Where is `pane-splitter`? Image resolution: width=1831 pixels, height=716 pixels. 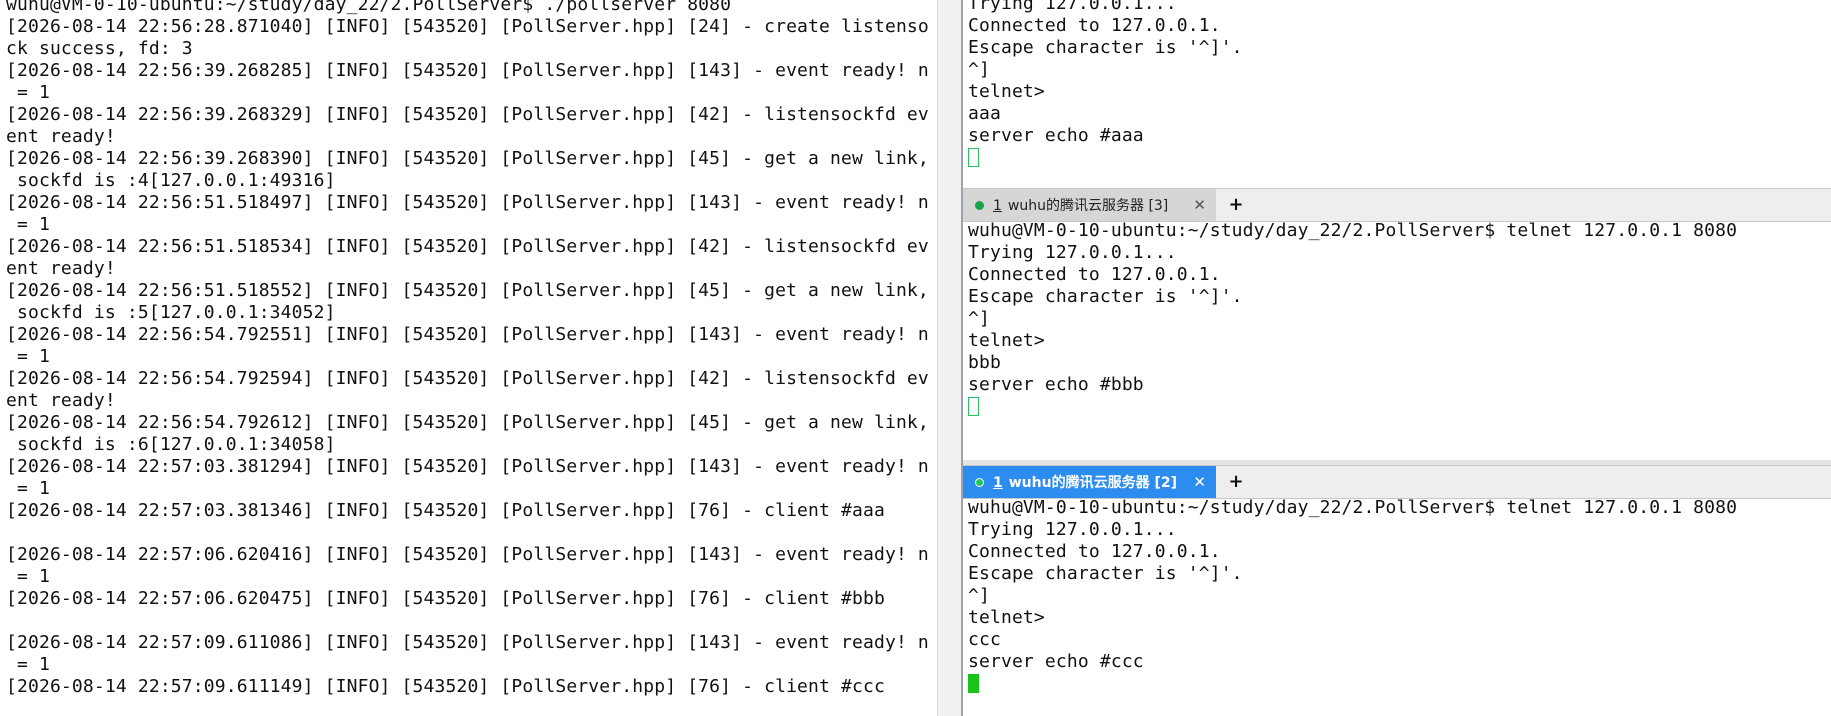
pane-splitter is located at coordinates (949, 358).